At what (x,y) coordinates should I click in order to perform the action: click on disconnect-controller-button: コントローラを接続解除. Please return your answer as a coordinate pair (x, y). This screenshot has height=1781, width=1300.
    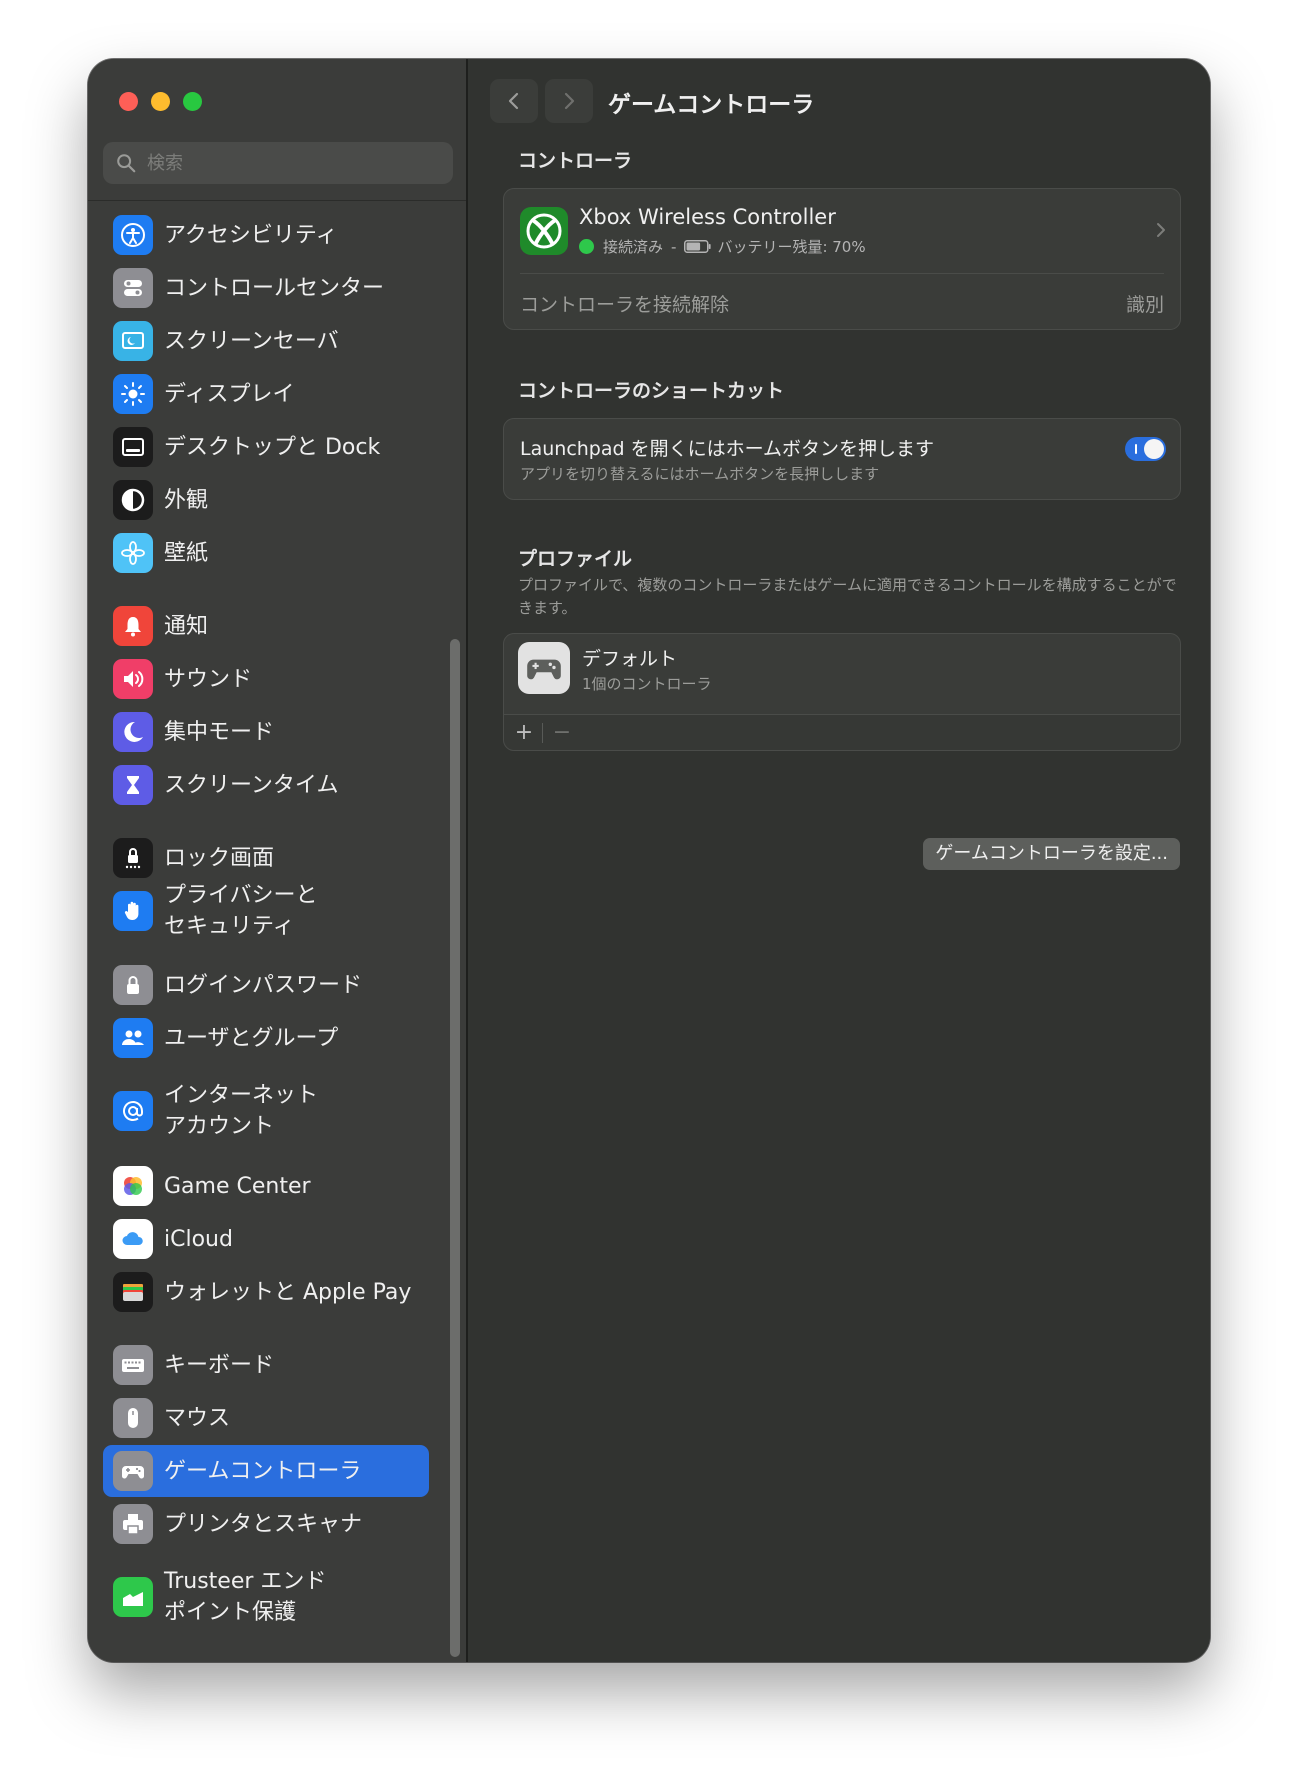
    Looking at the image, I should click on (624, 303).